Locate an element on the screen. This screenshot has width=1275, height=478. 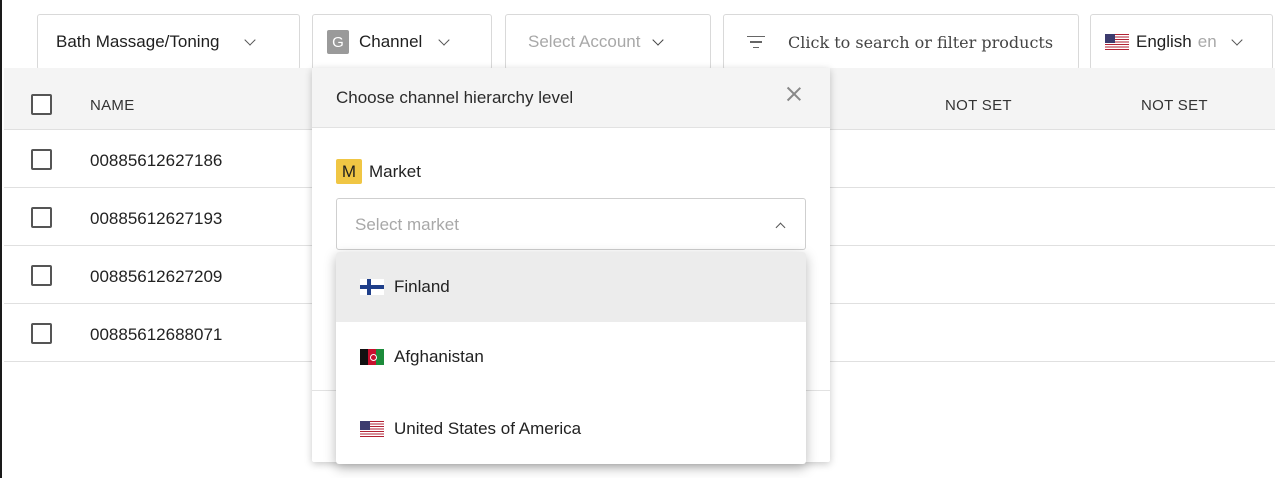
market-select: Select market is located at coordinates (571, 224).